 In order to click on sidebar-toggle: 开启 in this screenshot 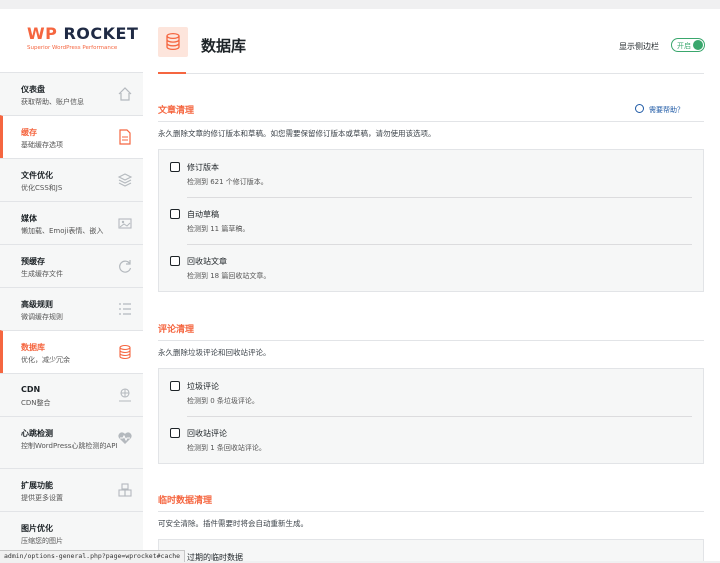, I will do `click(688, 45)`.